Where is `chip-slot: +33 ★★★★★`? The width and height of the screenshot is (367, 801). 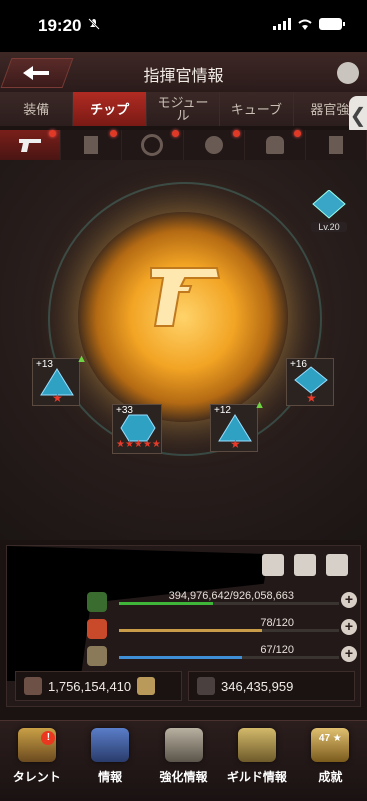
chip-slot: +33 ★★★★★ is located at coordinates (137, 429).